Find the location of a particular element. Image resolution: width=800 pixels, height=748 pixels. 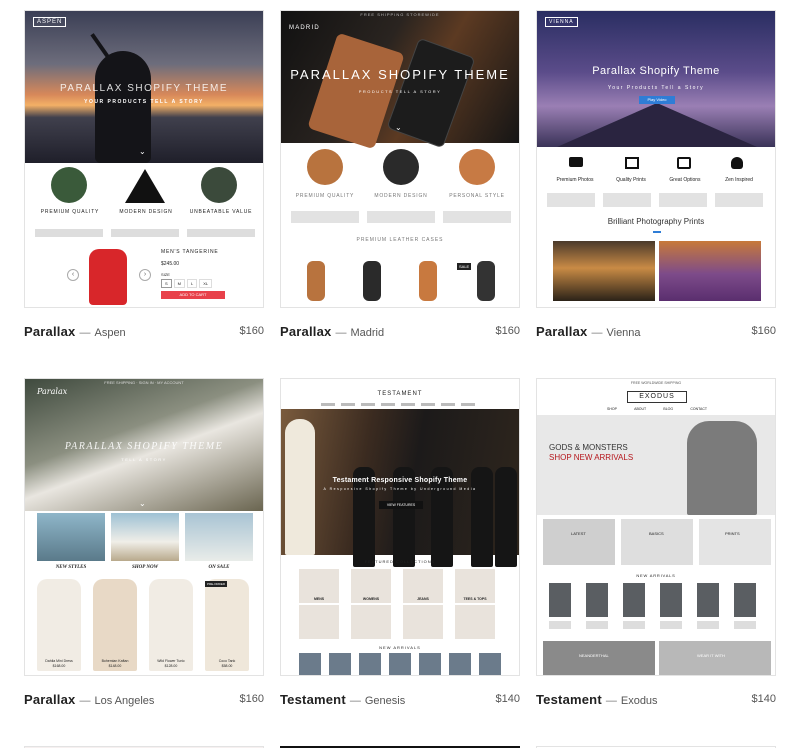

product-name: Dahlia Mini Dress is located at coordinates (59, 661).